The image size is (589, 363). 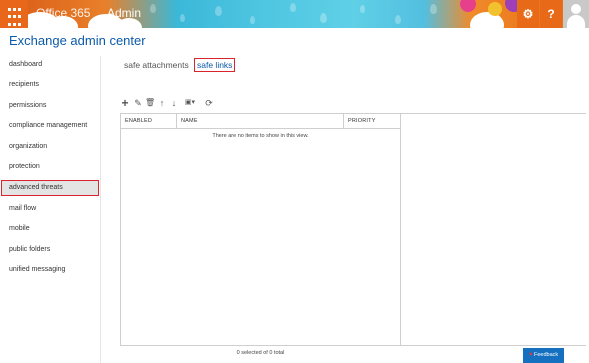 What do you see at coordinates (63, 13) in the screenshot?
I see `brand-label: Office 365` at bounding box center [63, 13].